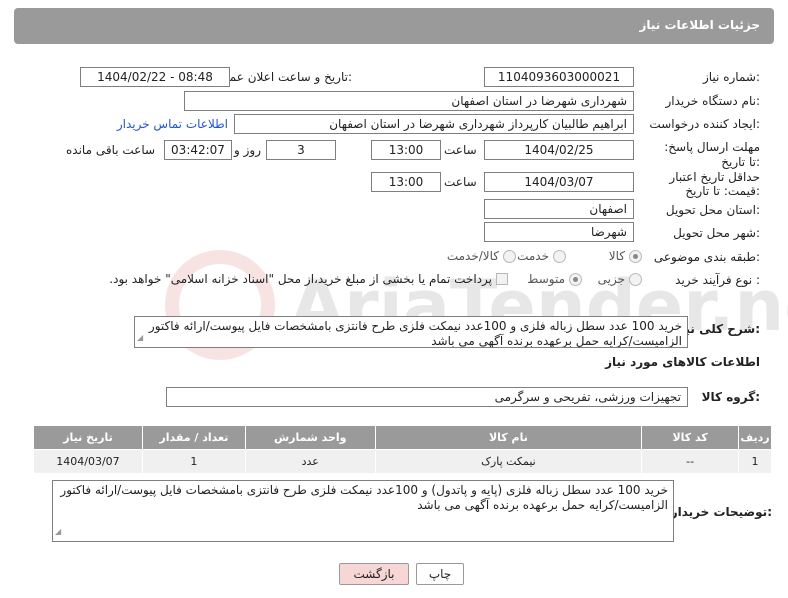 The image size is (788, 598). Describe the element at coordinates (706, 257) in the screenshot. I see `category-label: طبقه بندی موضوعی:` at that location.